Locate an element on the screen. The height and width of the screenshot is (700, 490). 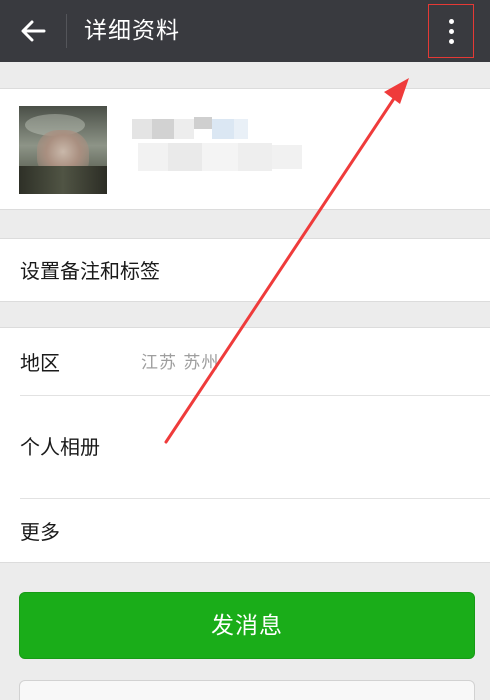
more-label: 更多 is located at coordinates (40, 532).